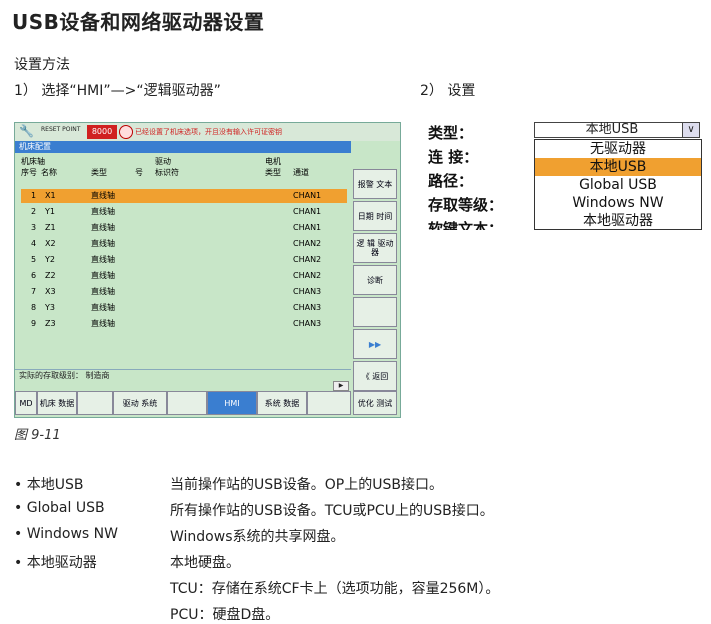 Image resolution: width=711 pixels, height=624 pixels. What do you see at coordinates (37, 435) in the screenshot?
I see `figure-caption: 图 9-11` at bounding box center [37, 435].